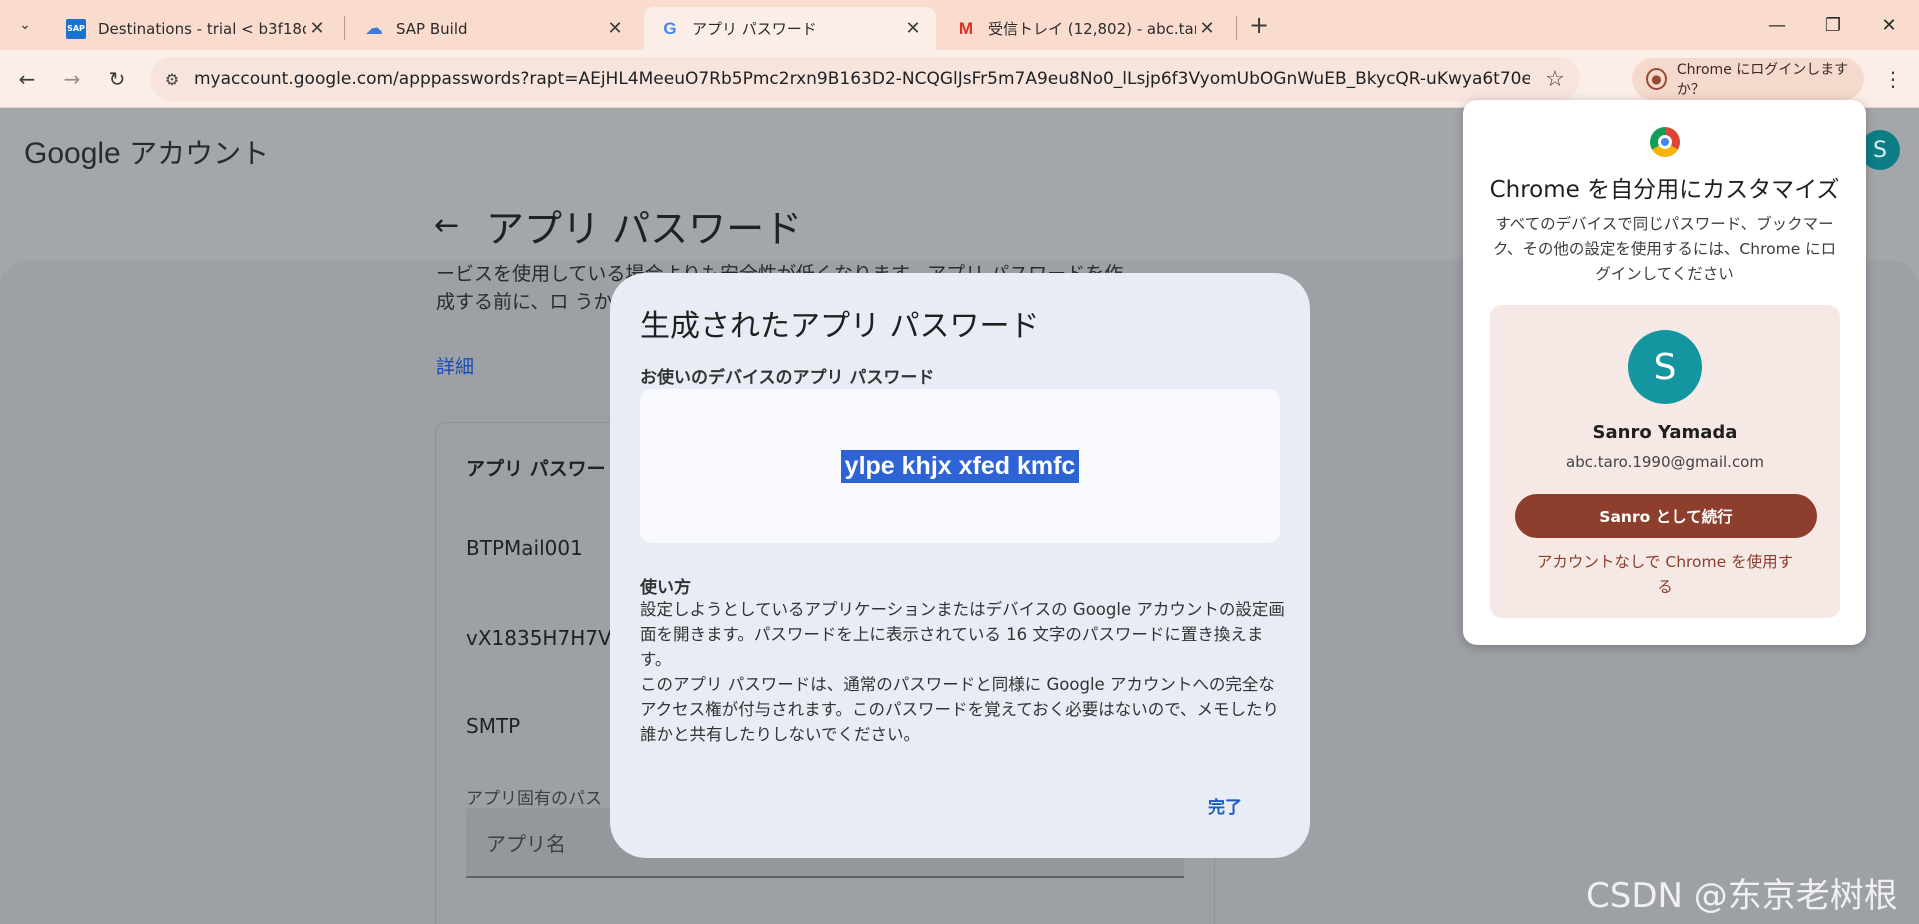 The width and height of the screenshot is (1919, 924). I want to click on profile-icon: ●, so click(1656, 79).